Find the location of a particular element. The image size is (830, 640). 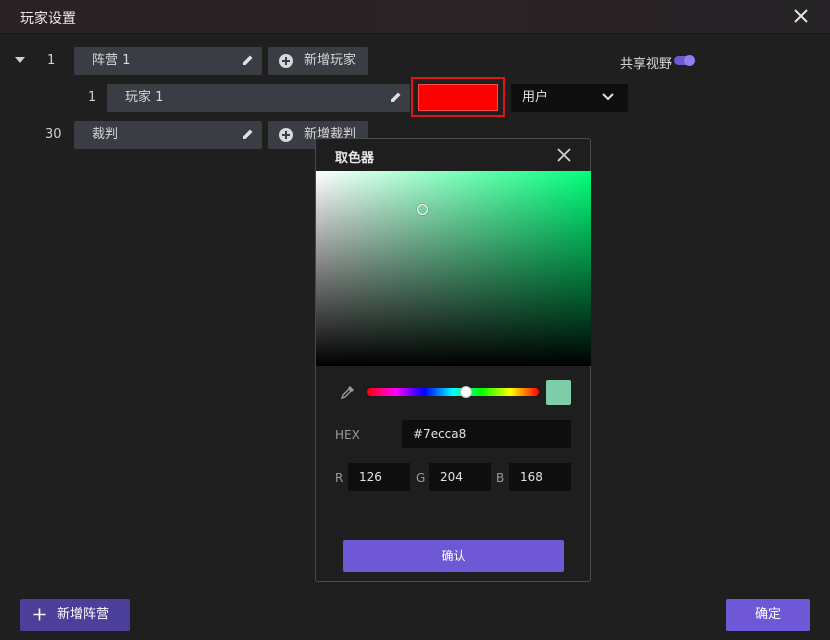

title-bar: 玩家设置 is located at coordinates (415, 17).